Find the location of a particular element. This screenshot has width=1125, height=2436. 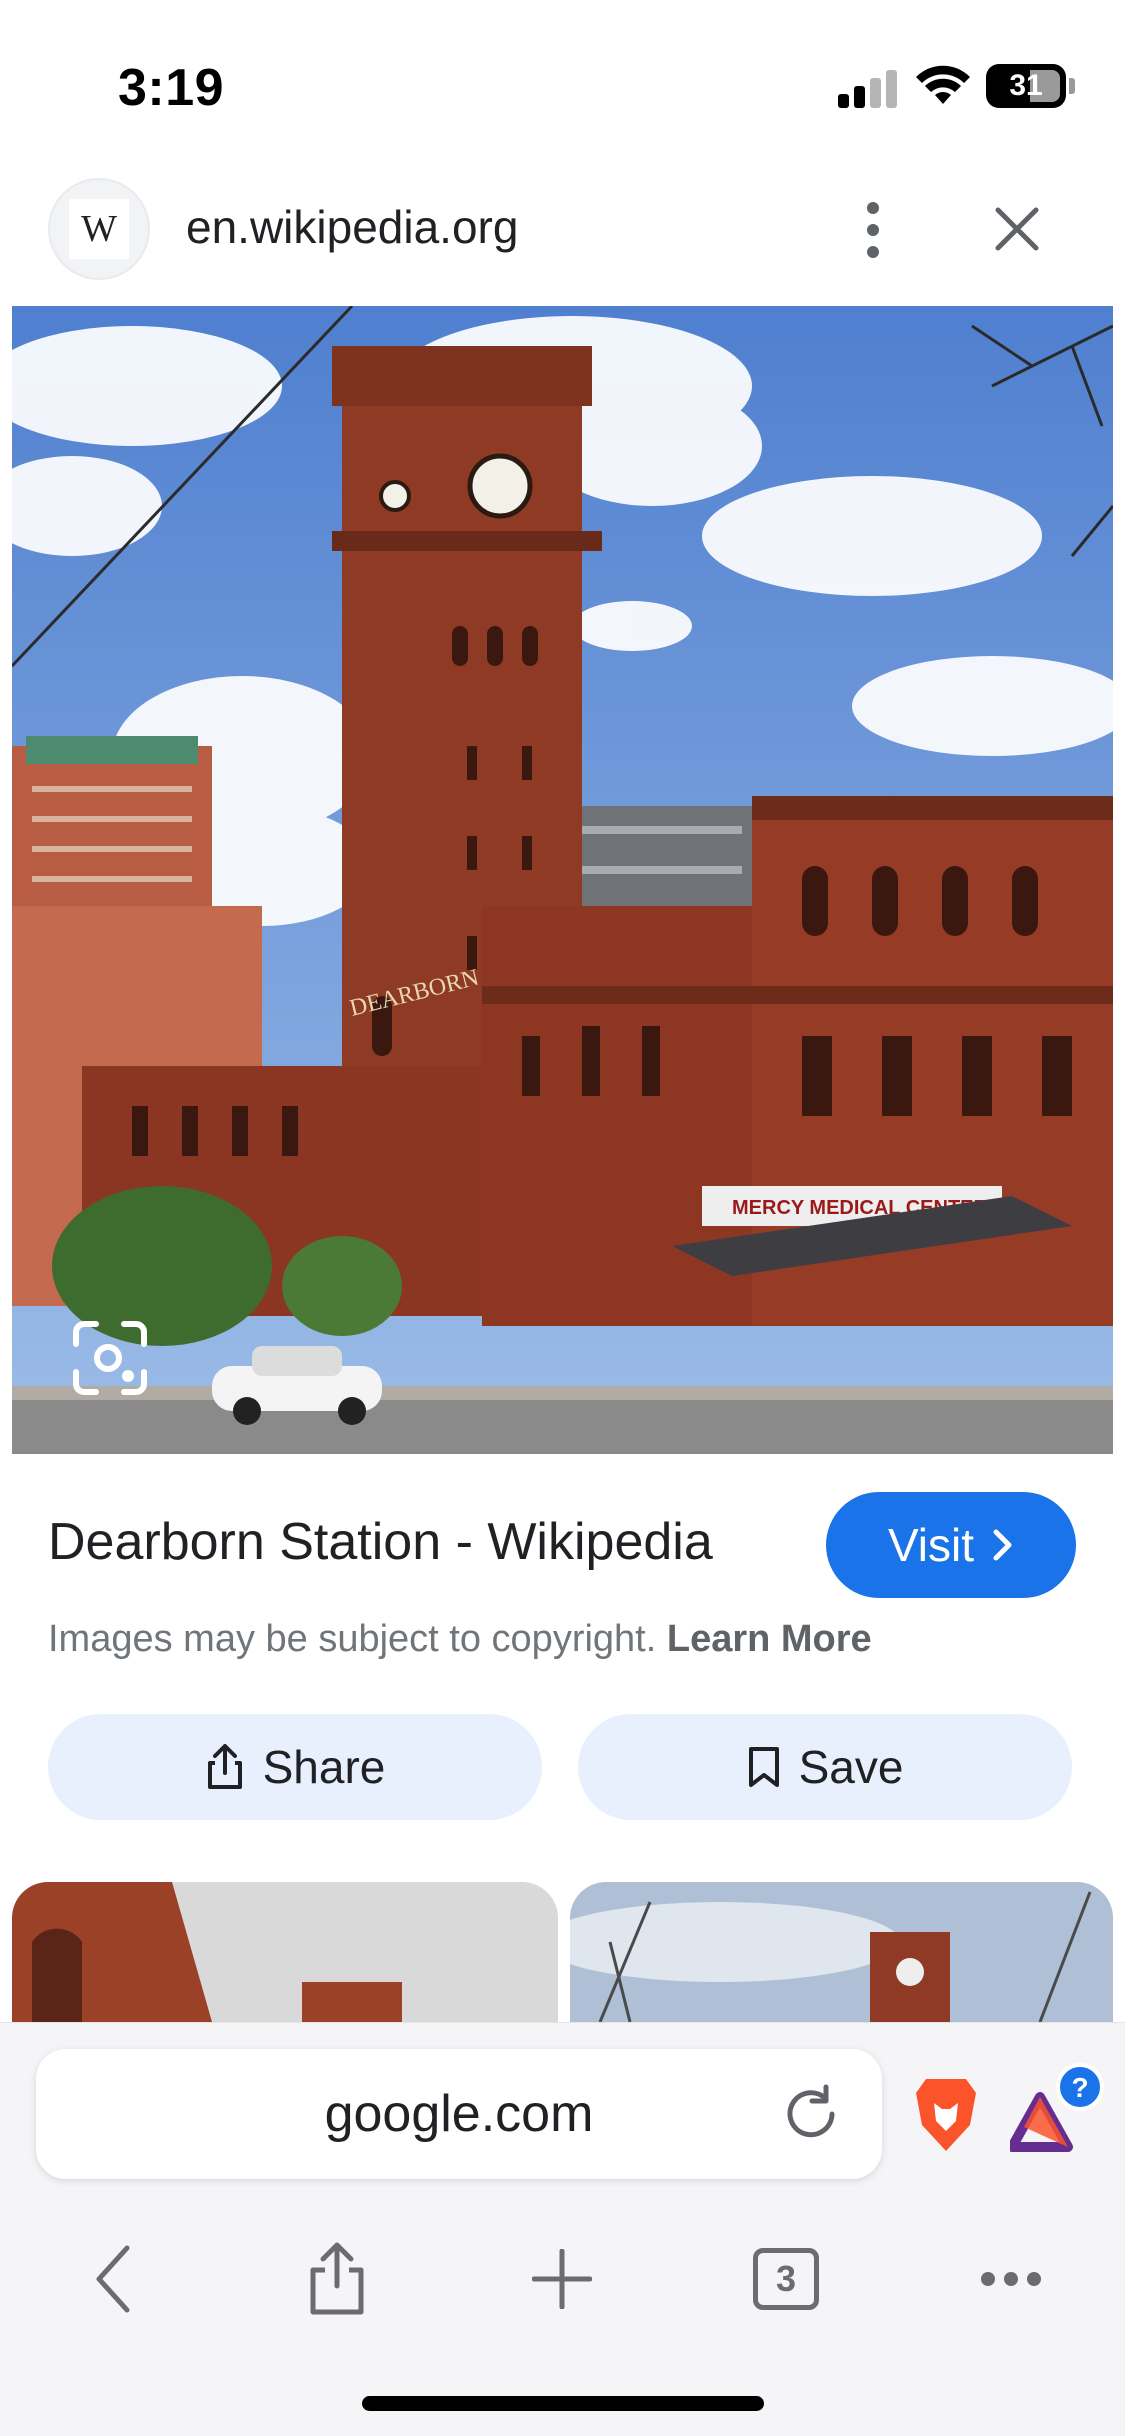

home-indicator is located at coordinates (563, 2403).